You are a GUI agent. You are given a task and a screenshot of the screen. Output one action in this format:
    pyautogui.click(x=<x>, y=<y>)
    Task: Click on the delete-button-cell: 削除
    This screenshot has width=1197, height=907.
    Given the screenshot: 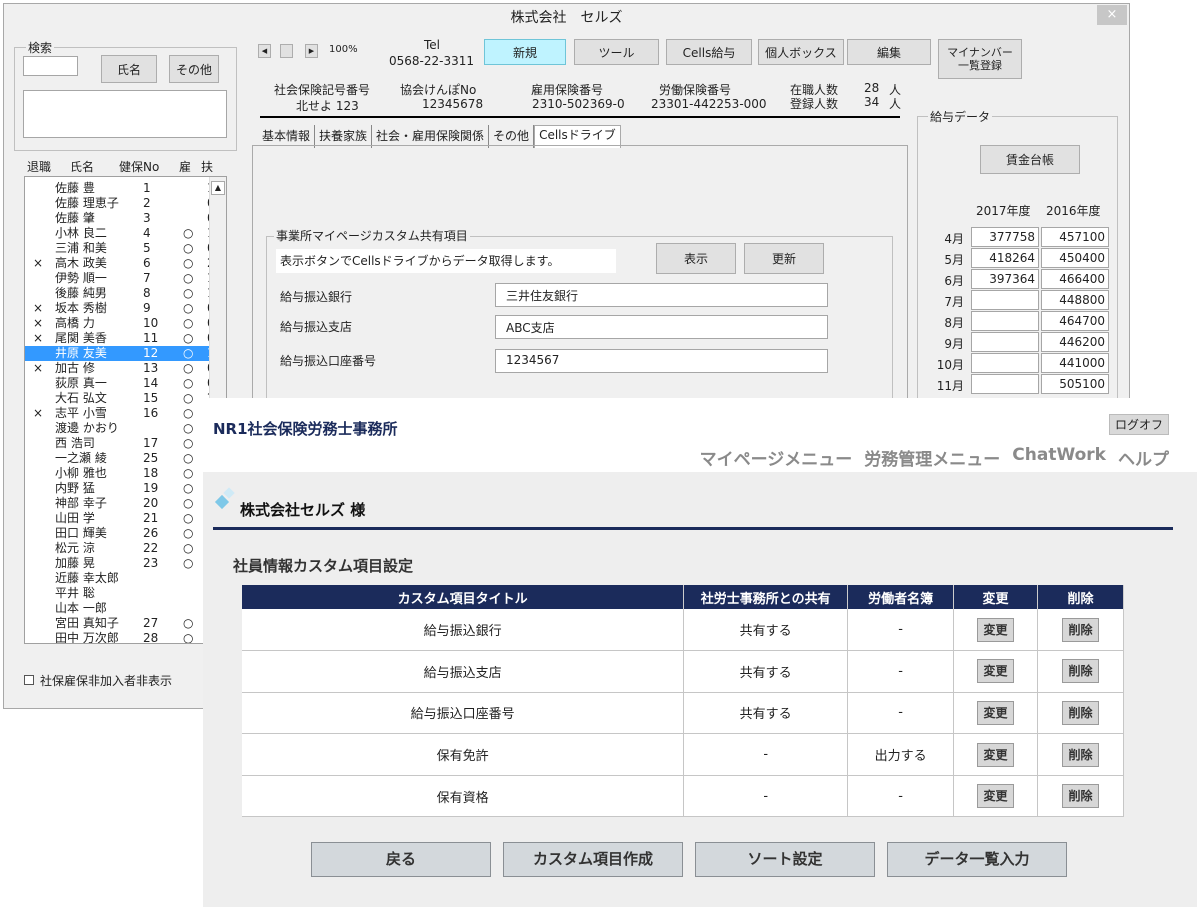 What is the action you would take?
    pyautogui.click(x=1080, y=796)
    